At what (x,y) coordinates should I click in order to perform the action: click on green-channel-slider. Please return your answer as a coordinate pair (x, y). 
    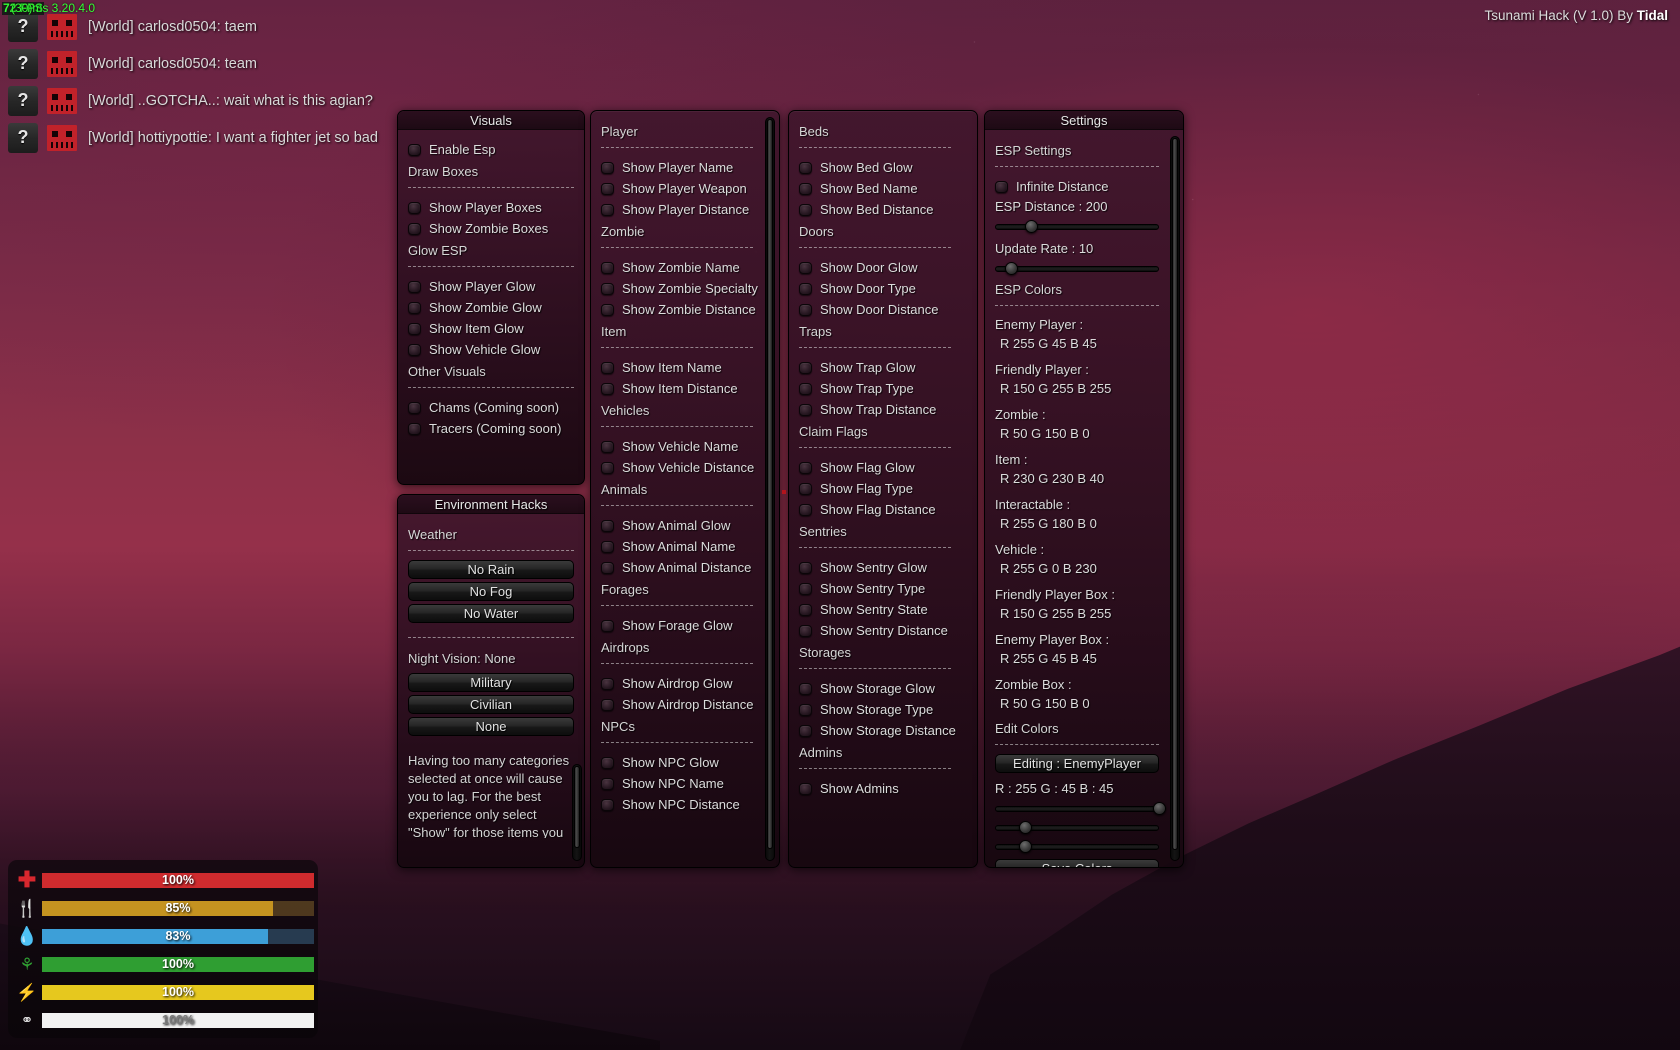
    Looking at the image, I should click on (1077, 827).